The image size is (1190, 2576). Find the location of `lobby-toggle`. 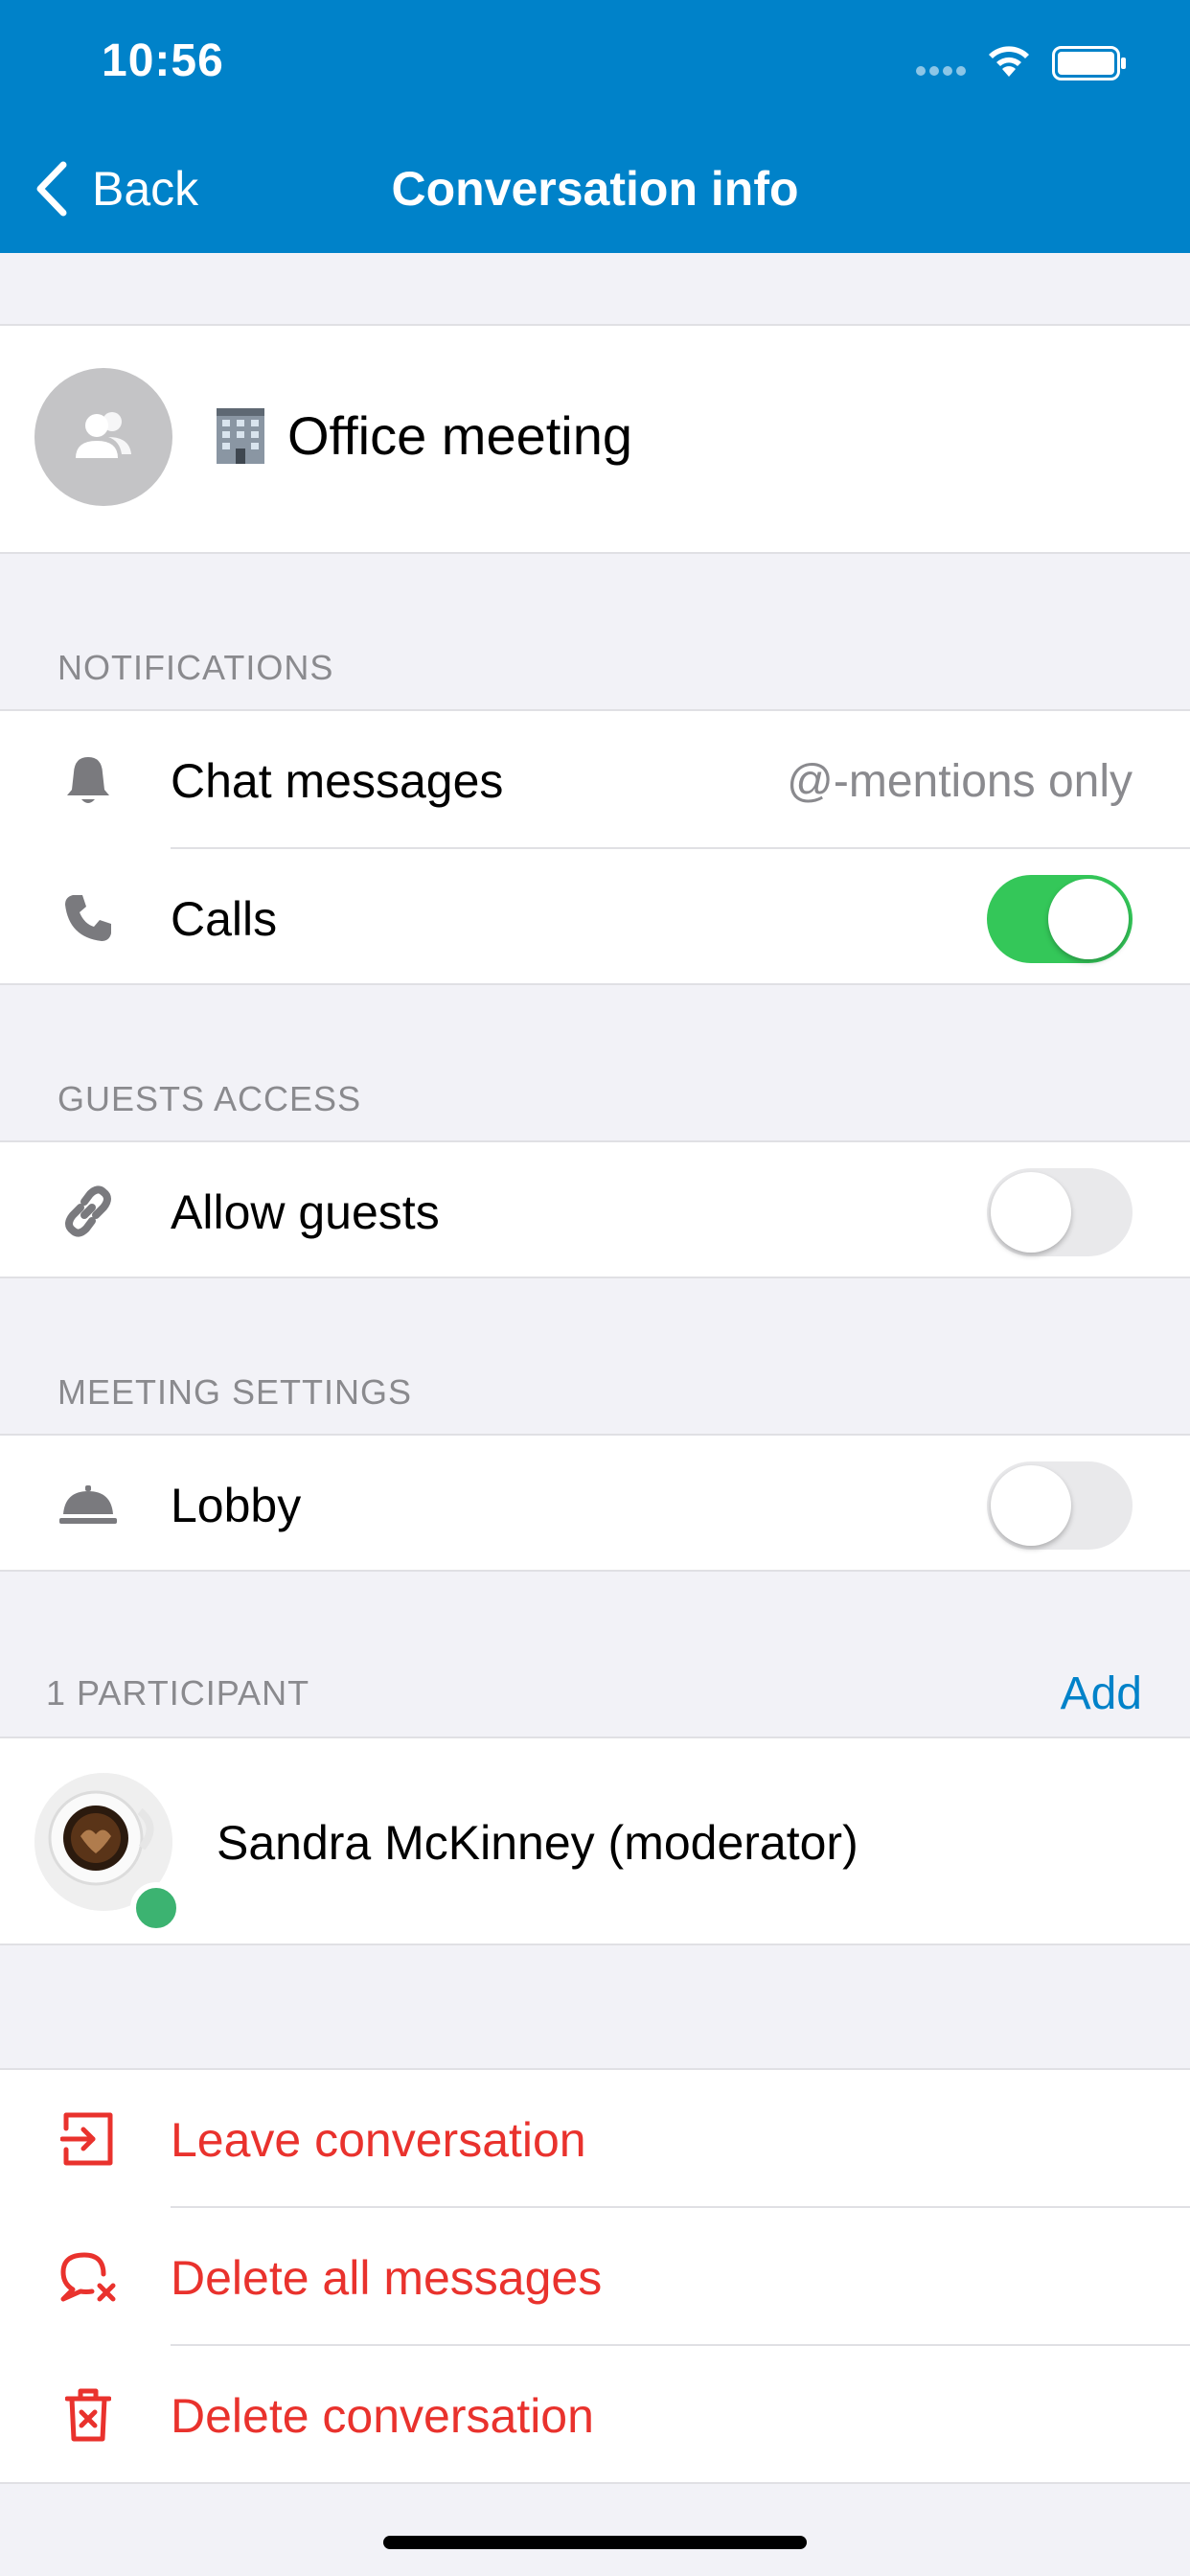

lobby-toggle is located at coordinates (1060, 1506).